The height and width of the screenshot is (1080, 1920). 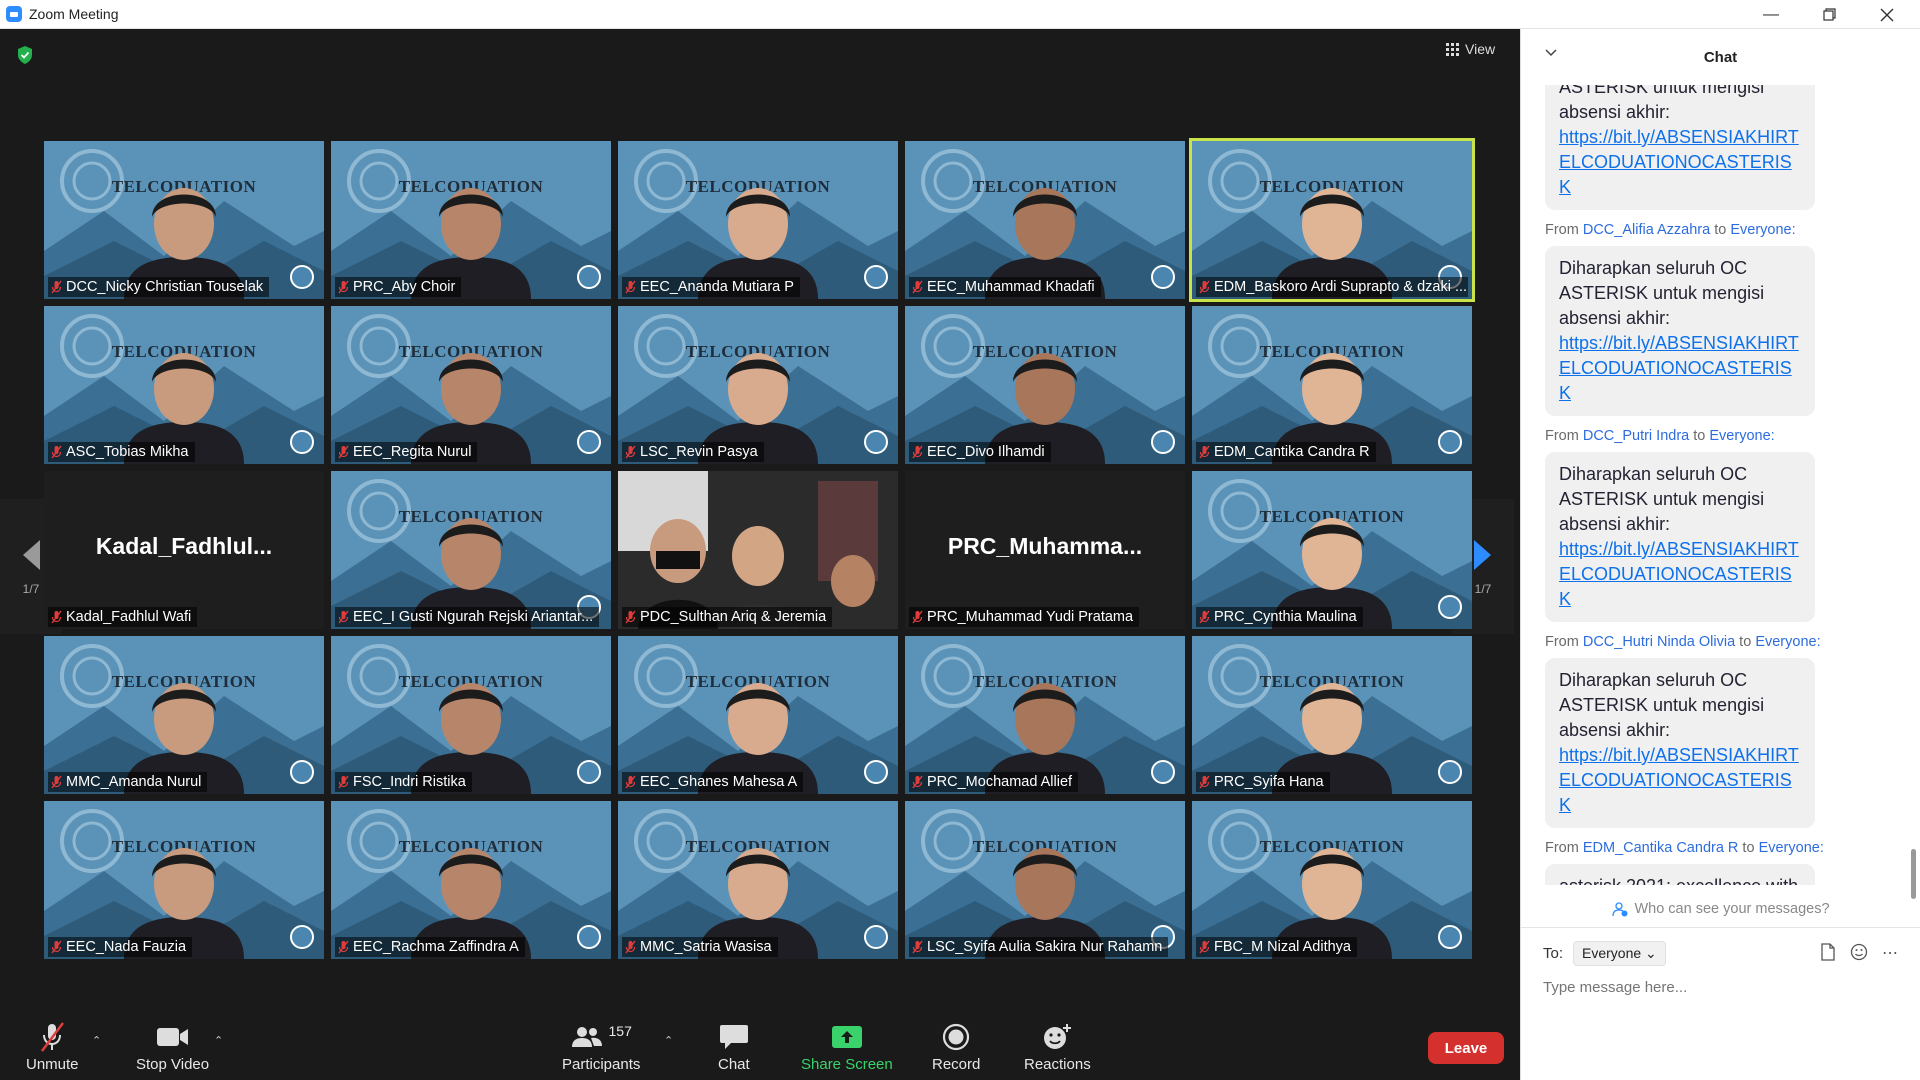 I want to click on chat-sender-name: DCC_Alifia Azzahra, so click(x=1646, y=230).